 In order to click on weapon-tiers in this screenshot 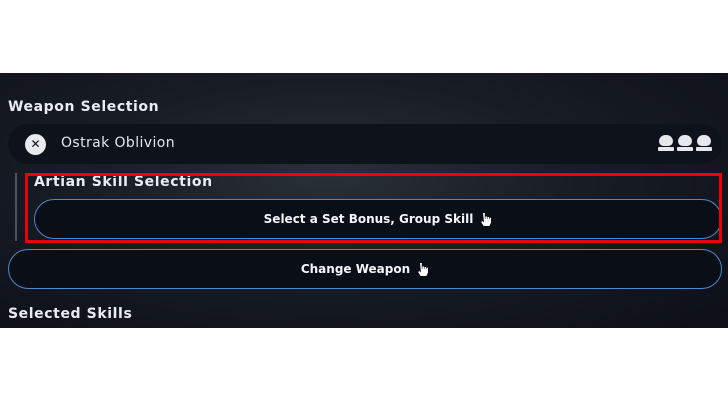, I will do `click(685, 143)`.